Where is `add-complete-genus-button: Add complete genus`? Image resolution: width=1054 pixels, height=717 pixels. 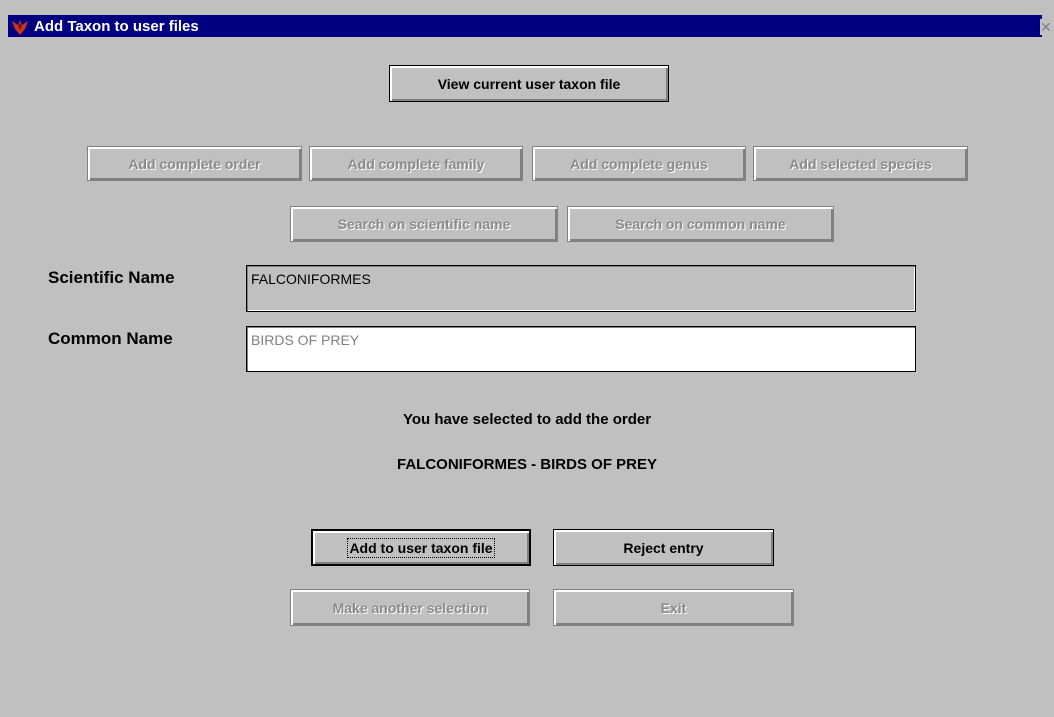
add-complete-genus-button: Add complete genus is located at coordinates (639, 163).